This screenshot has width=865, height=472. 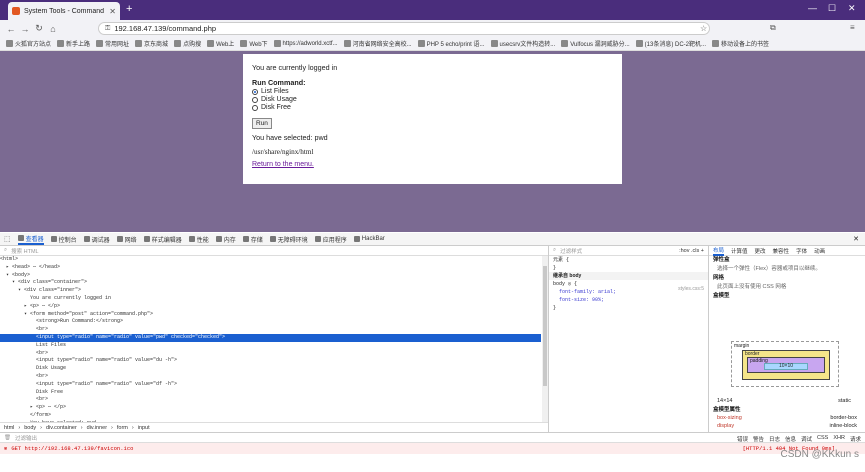 What do you see at coordinates (129, 9) in the screenshot?
I see `new-tab-icon: +` at bounding box center [129, 9].